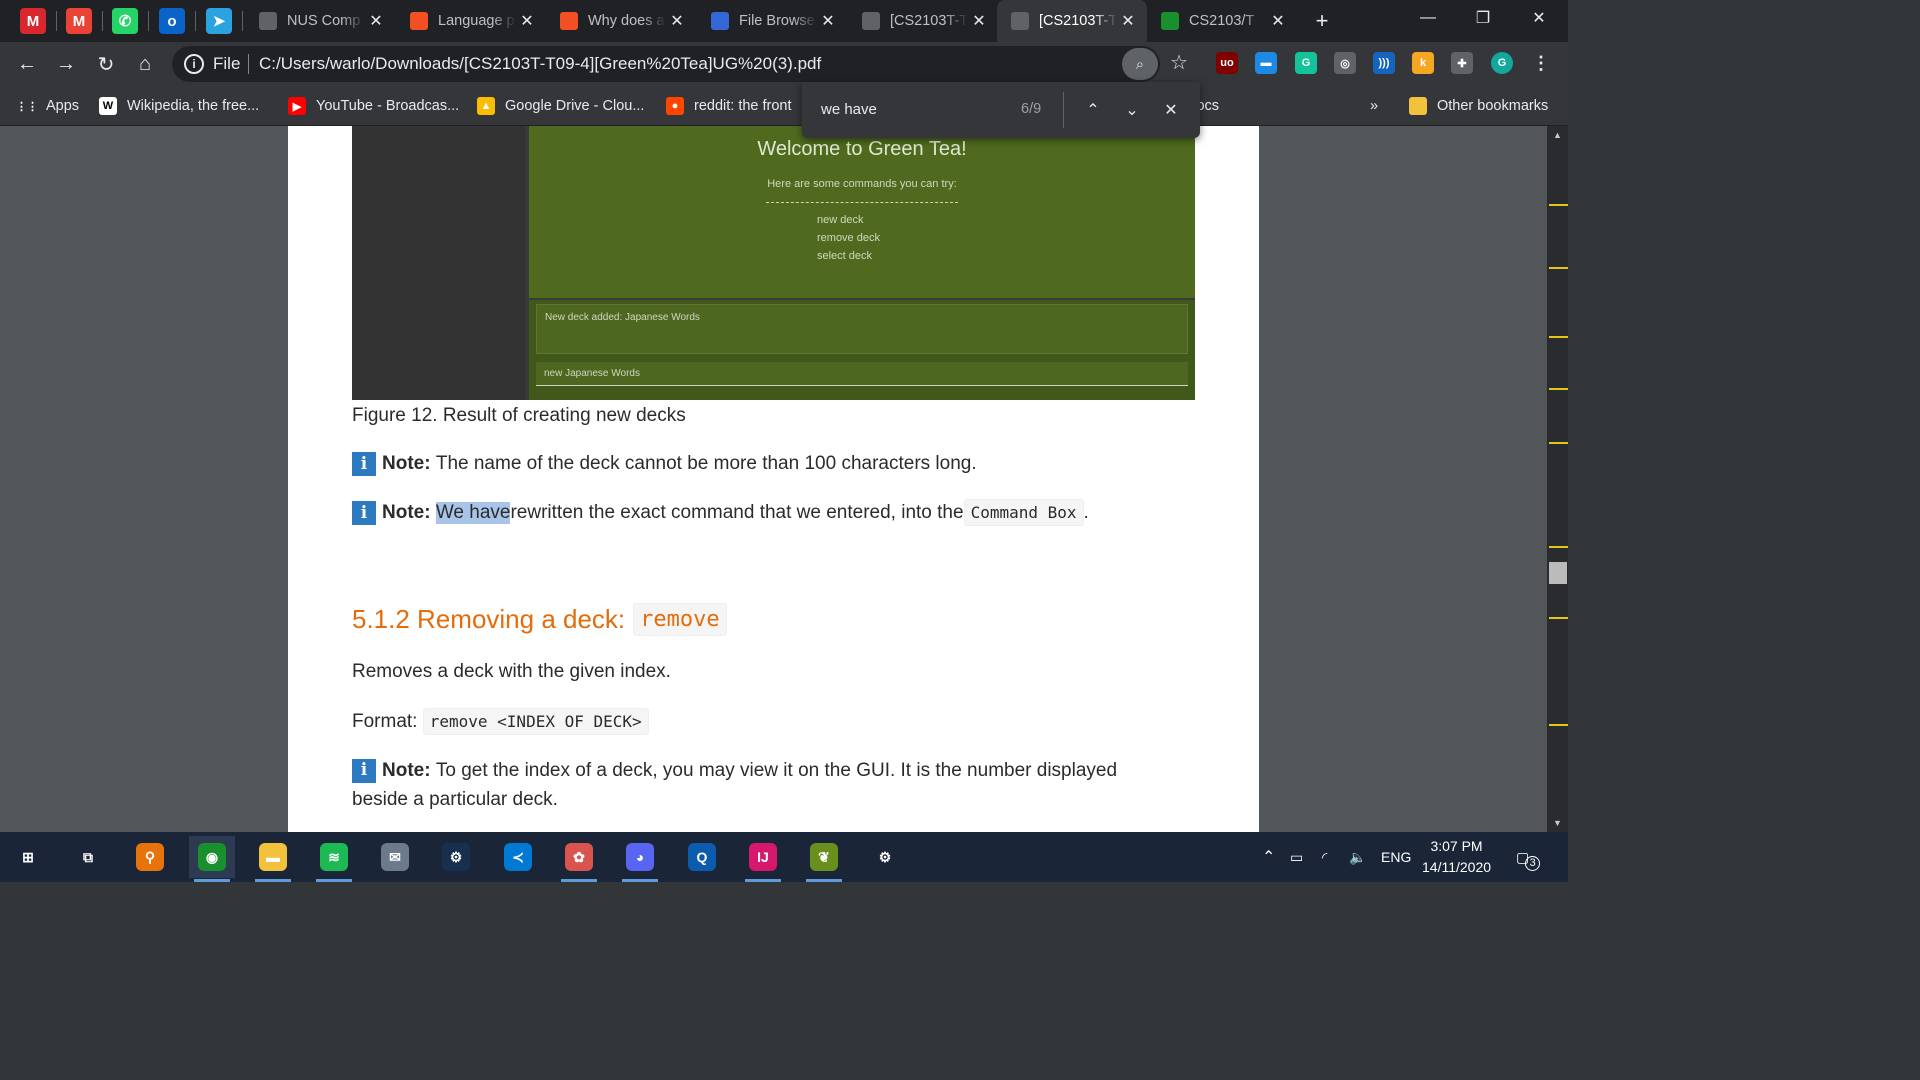  What do you see at coordinates (519, 415) in the screenshot?
I see `figure-caption: Figure 12. Result of creating new decks` at bounding box center [519, 415].